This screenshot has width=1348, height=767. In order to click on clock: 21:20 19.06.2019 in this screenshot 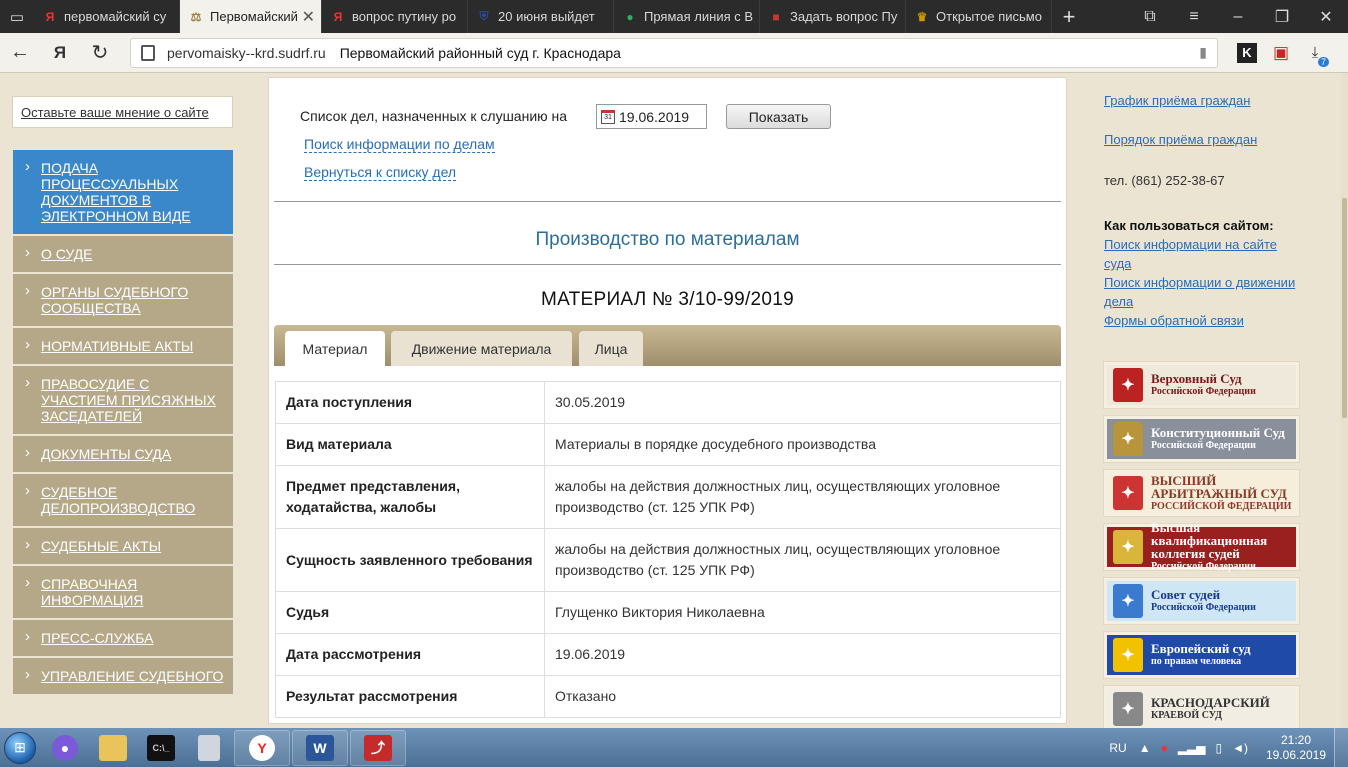, I will do `click(1296, 748)`.